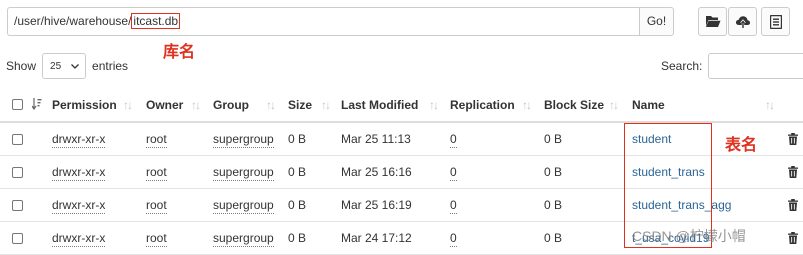  What do you see at coordinates (689, 236) in the screenshot?
I see `watermark: CSDN @柠檬小帽` at bounding box center [689, 236].